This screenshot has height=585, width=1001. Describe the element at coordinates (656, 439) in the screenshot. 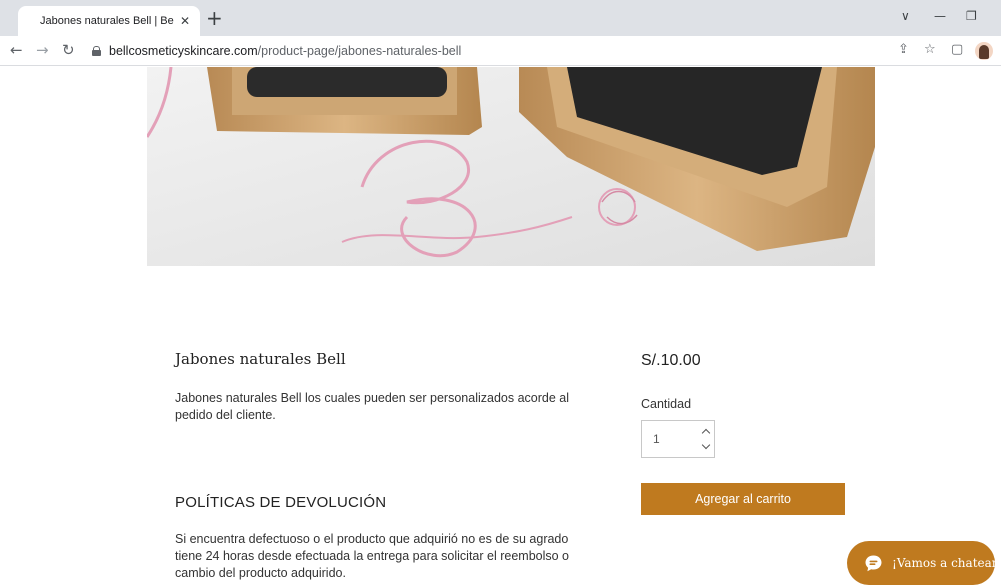

I see `quantity-value: 1` at that location.